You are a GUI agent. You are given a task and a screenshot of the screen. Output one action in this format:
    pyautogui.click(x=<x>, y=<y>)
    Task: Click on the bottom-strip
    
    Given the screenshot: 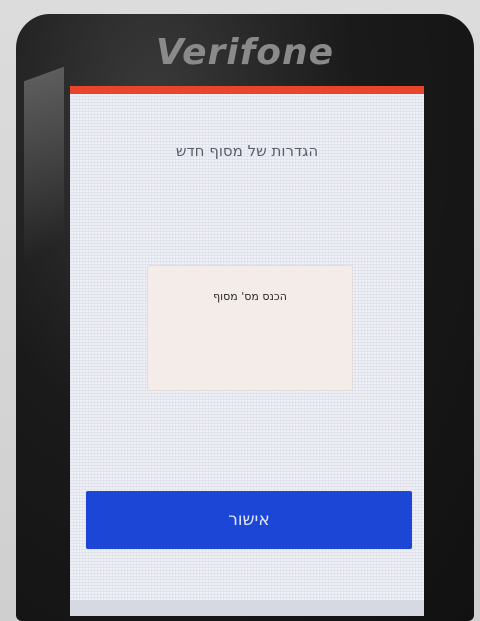 What is the action you would take?
    pyautogui.click(x=247, y=608)
    